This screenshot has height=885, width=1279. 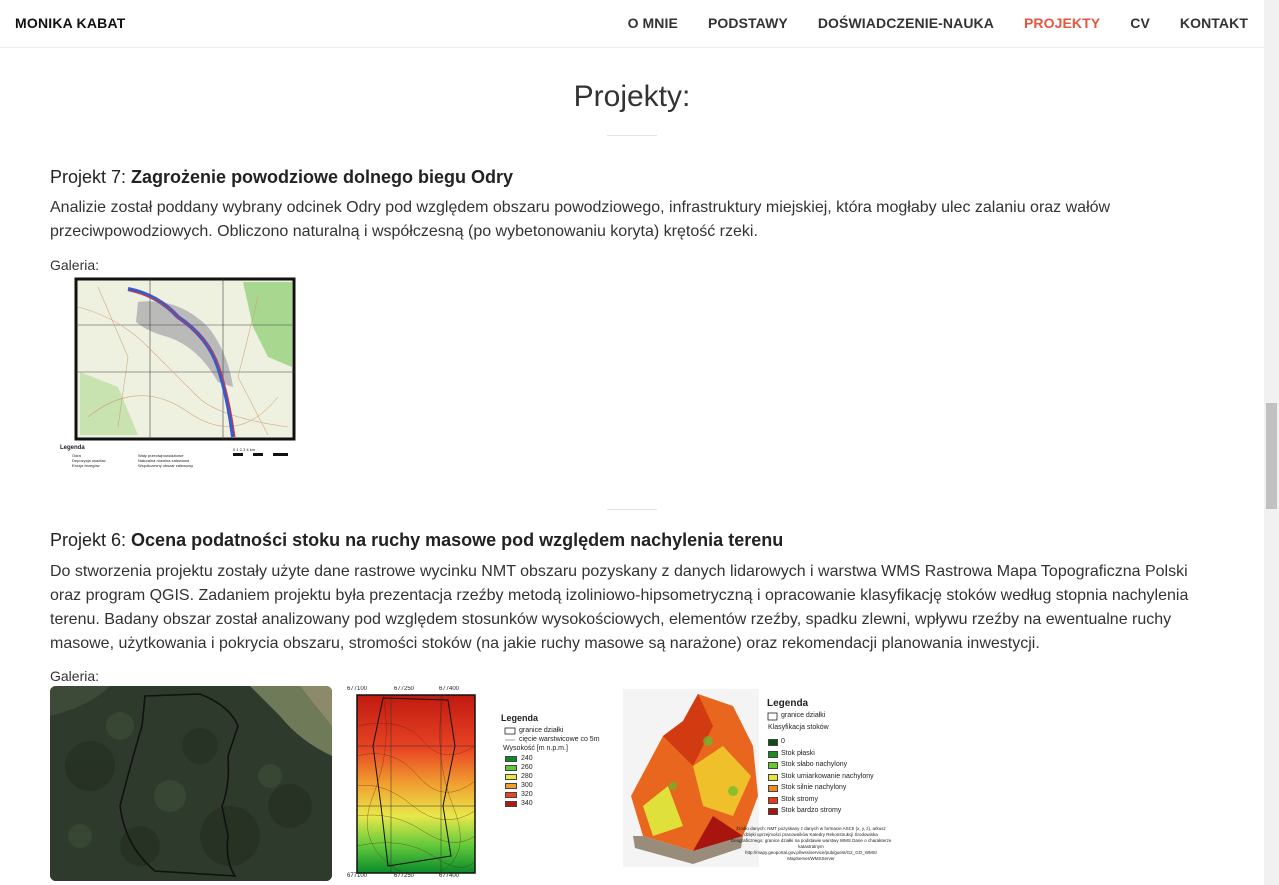 I want to click on hypso-tick-top-0: 677100, so click(x=357, y=689).